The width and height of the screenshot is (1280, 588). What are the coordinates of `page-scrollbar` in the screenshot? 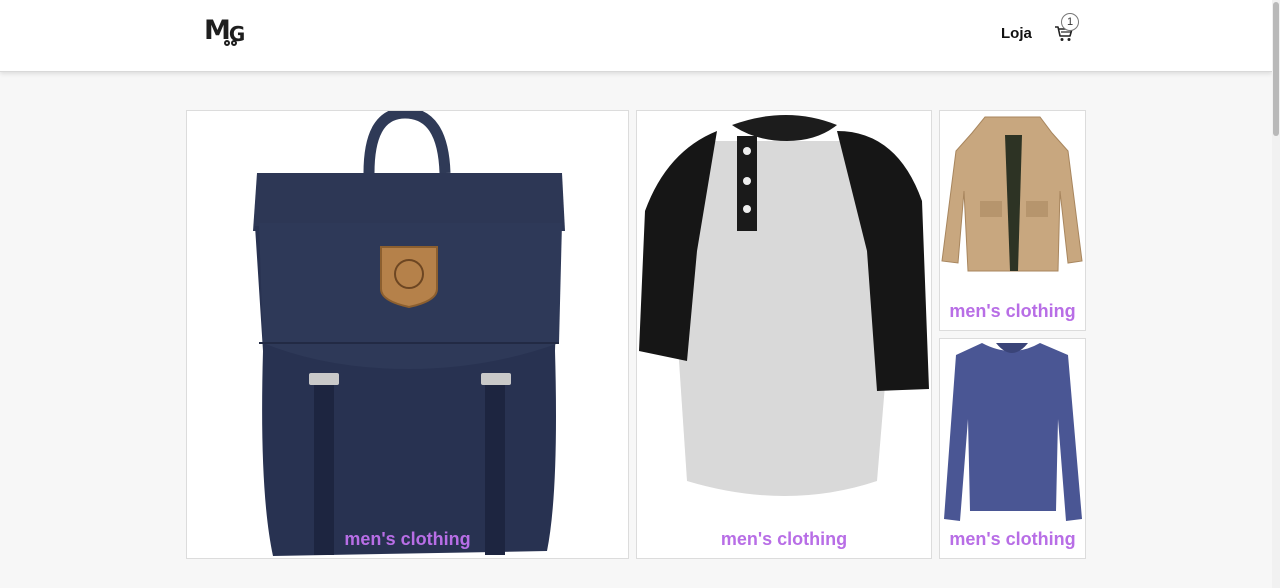 It's located at (1276, 294).